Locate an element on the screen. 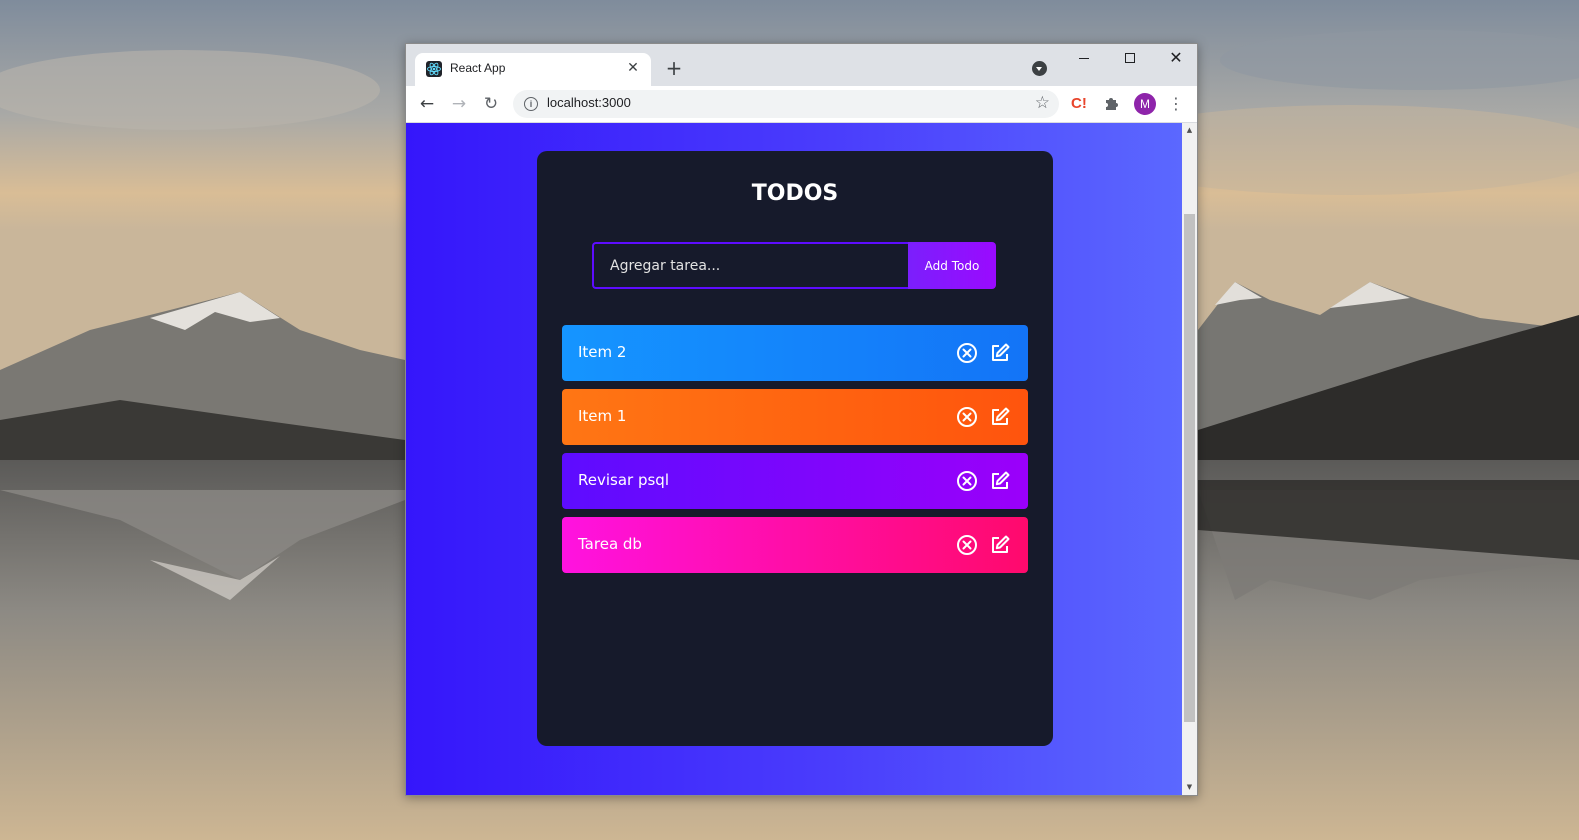 Image resolution: width=1579 pixels, height=840 pixels. react-favicon-icon is located at coordinates (434, 69).